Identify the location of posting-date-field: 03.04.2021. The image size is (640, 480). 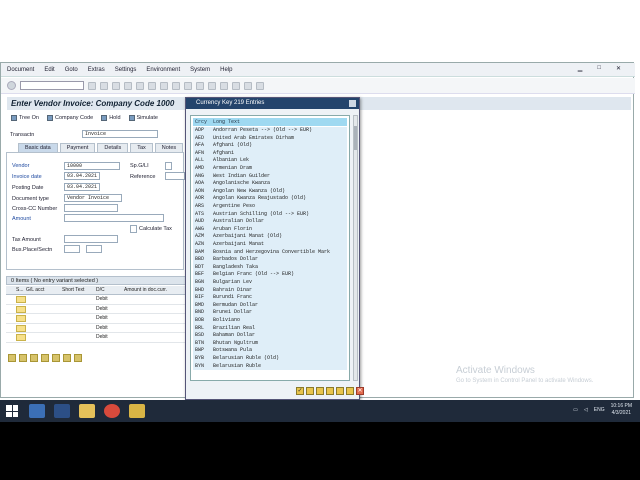
(82, 187).